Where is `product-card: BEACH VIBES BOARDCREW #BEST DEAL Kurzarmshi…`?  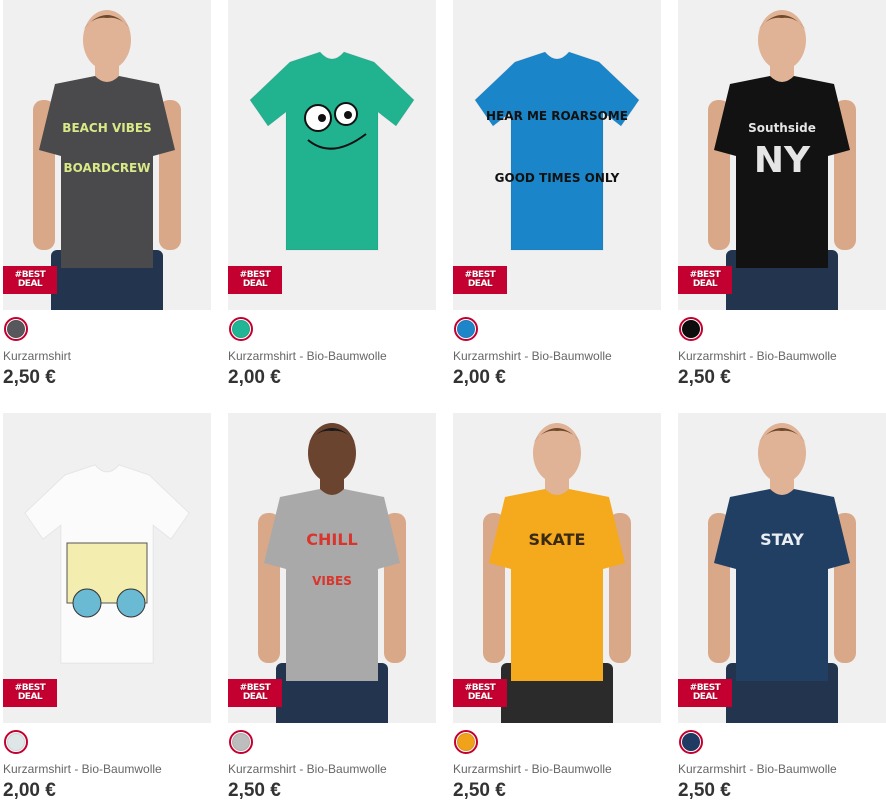
product-card: BEACH VIBES BOARDCREW #BEST DEAL Kurzarmshi… is located at coordinates (107, 197).